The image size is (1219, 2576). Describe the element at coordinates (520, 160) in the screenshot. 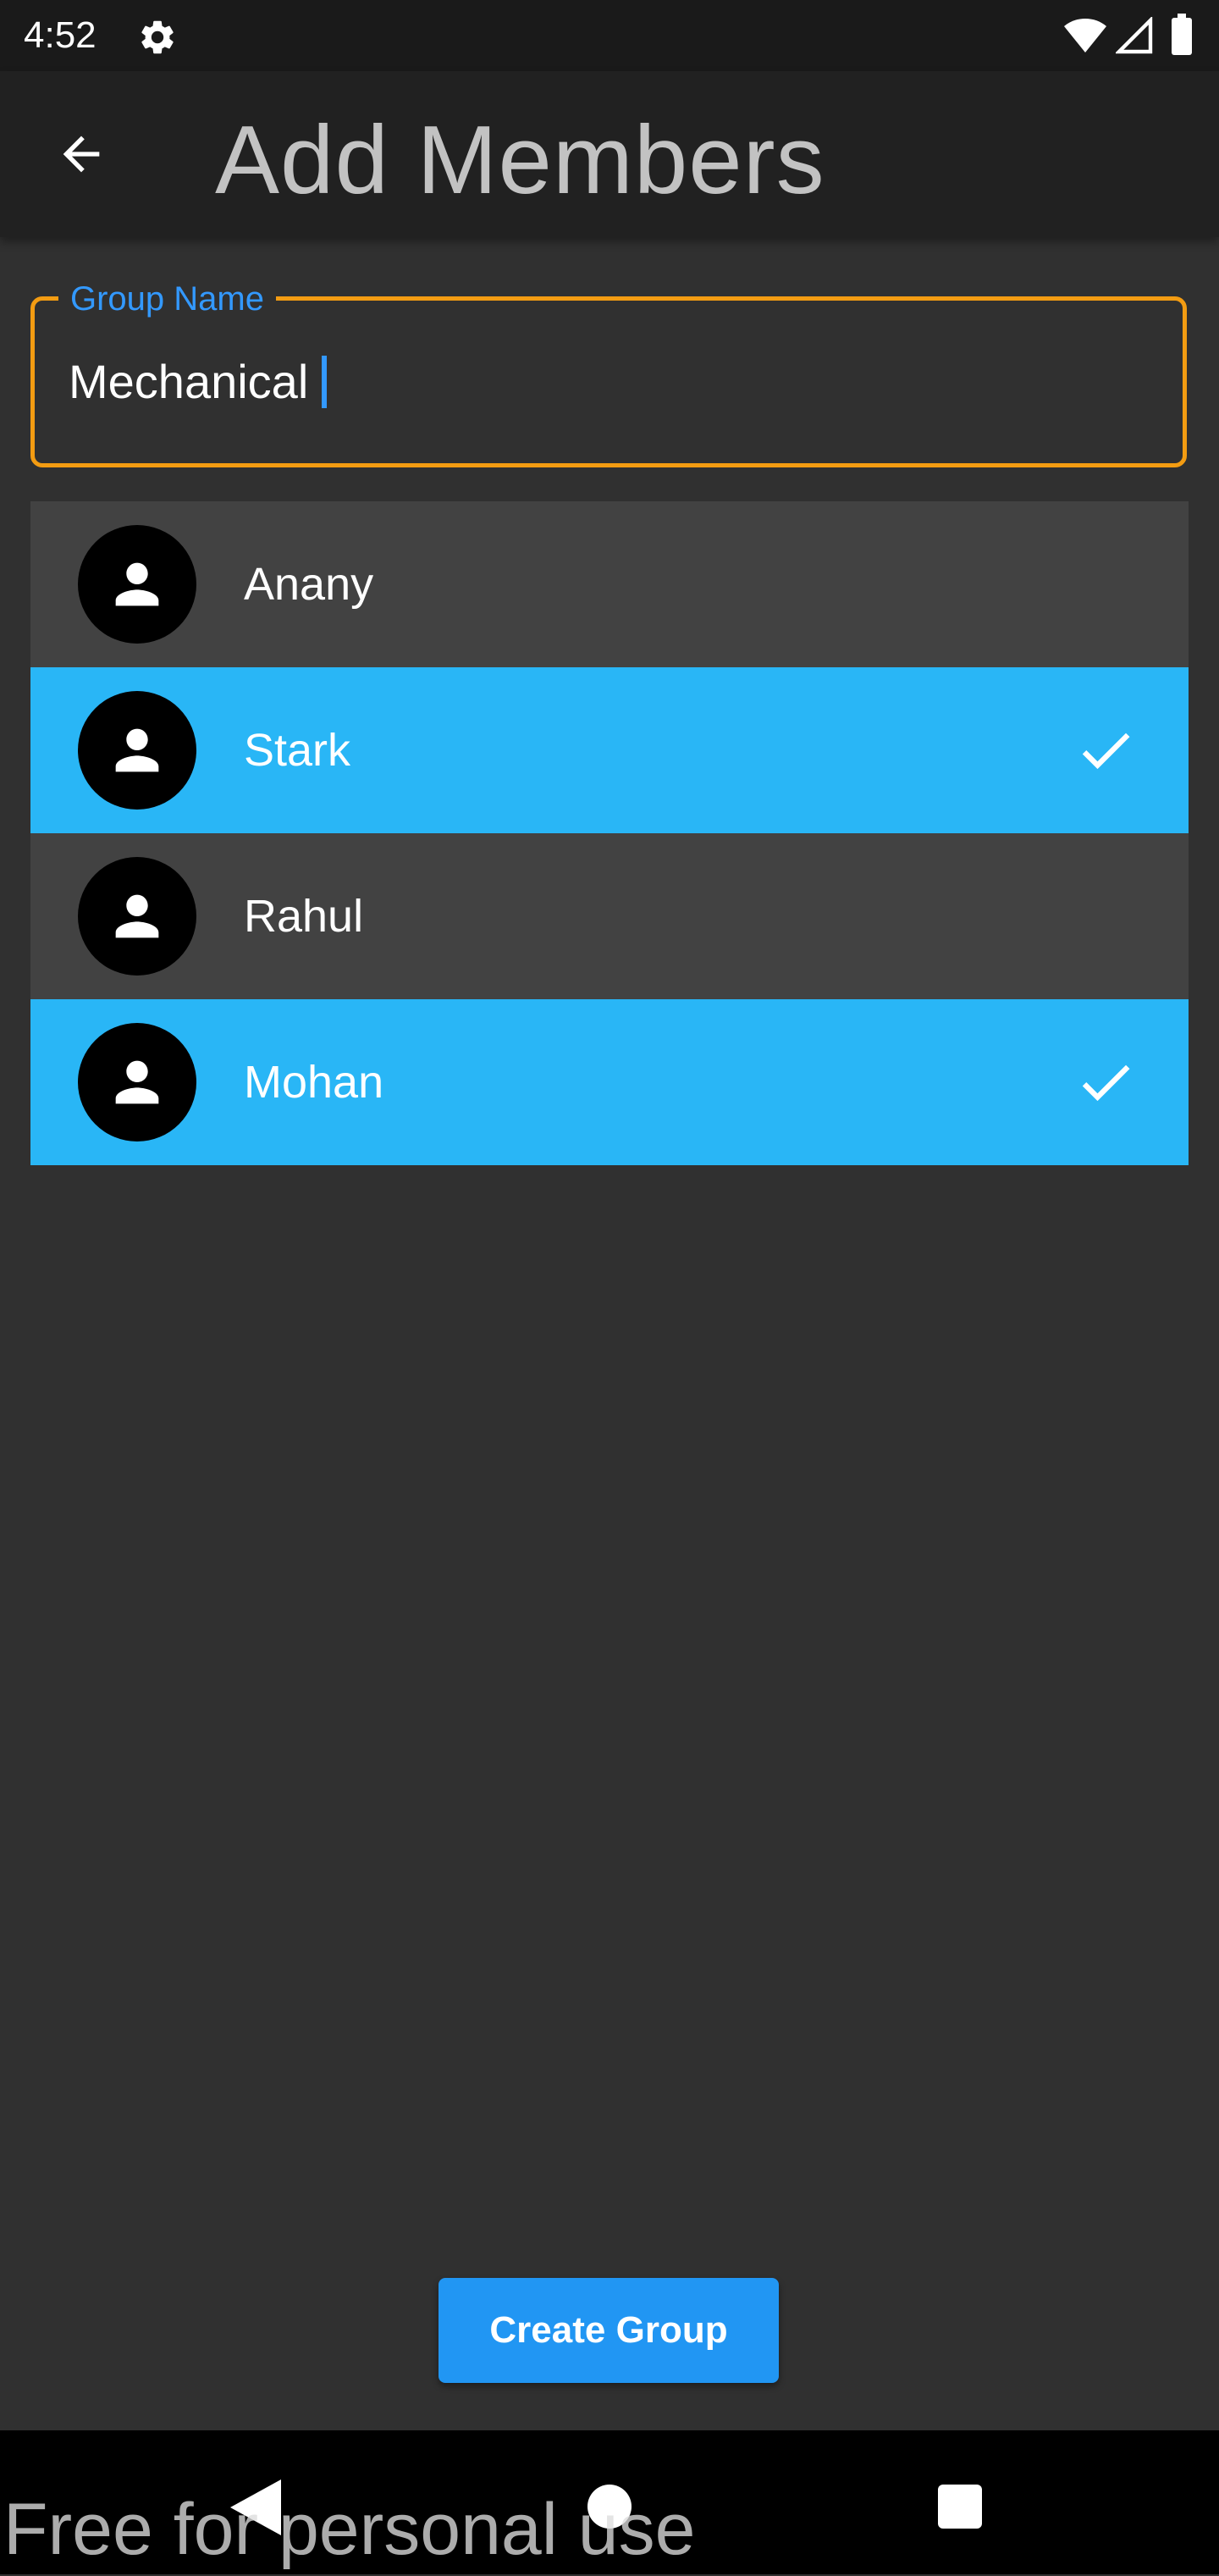

I see `page-title: Add Members` at that location.